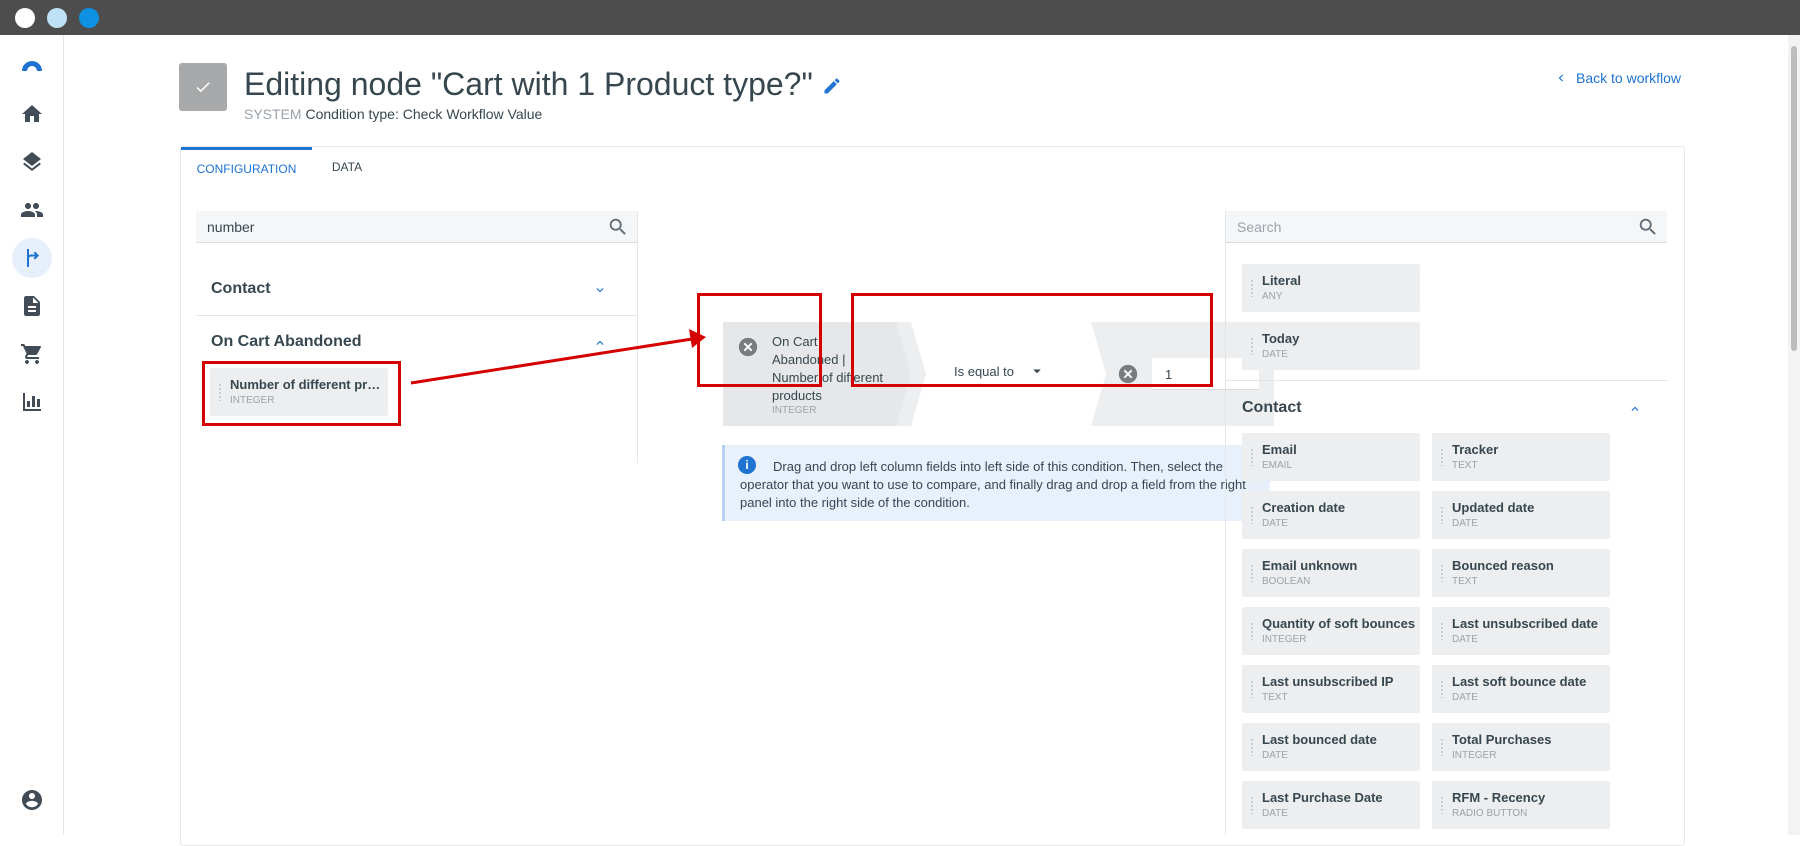 The width and height of the screenshot is (1800, 846). I want to click on sidebar-item-workflows, so click(32, 258).